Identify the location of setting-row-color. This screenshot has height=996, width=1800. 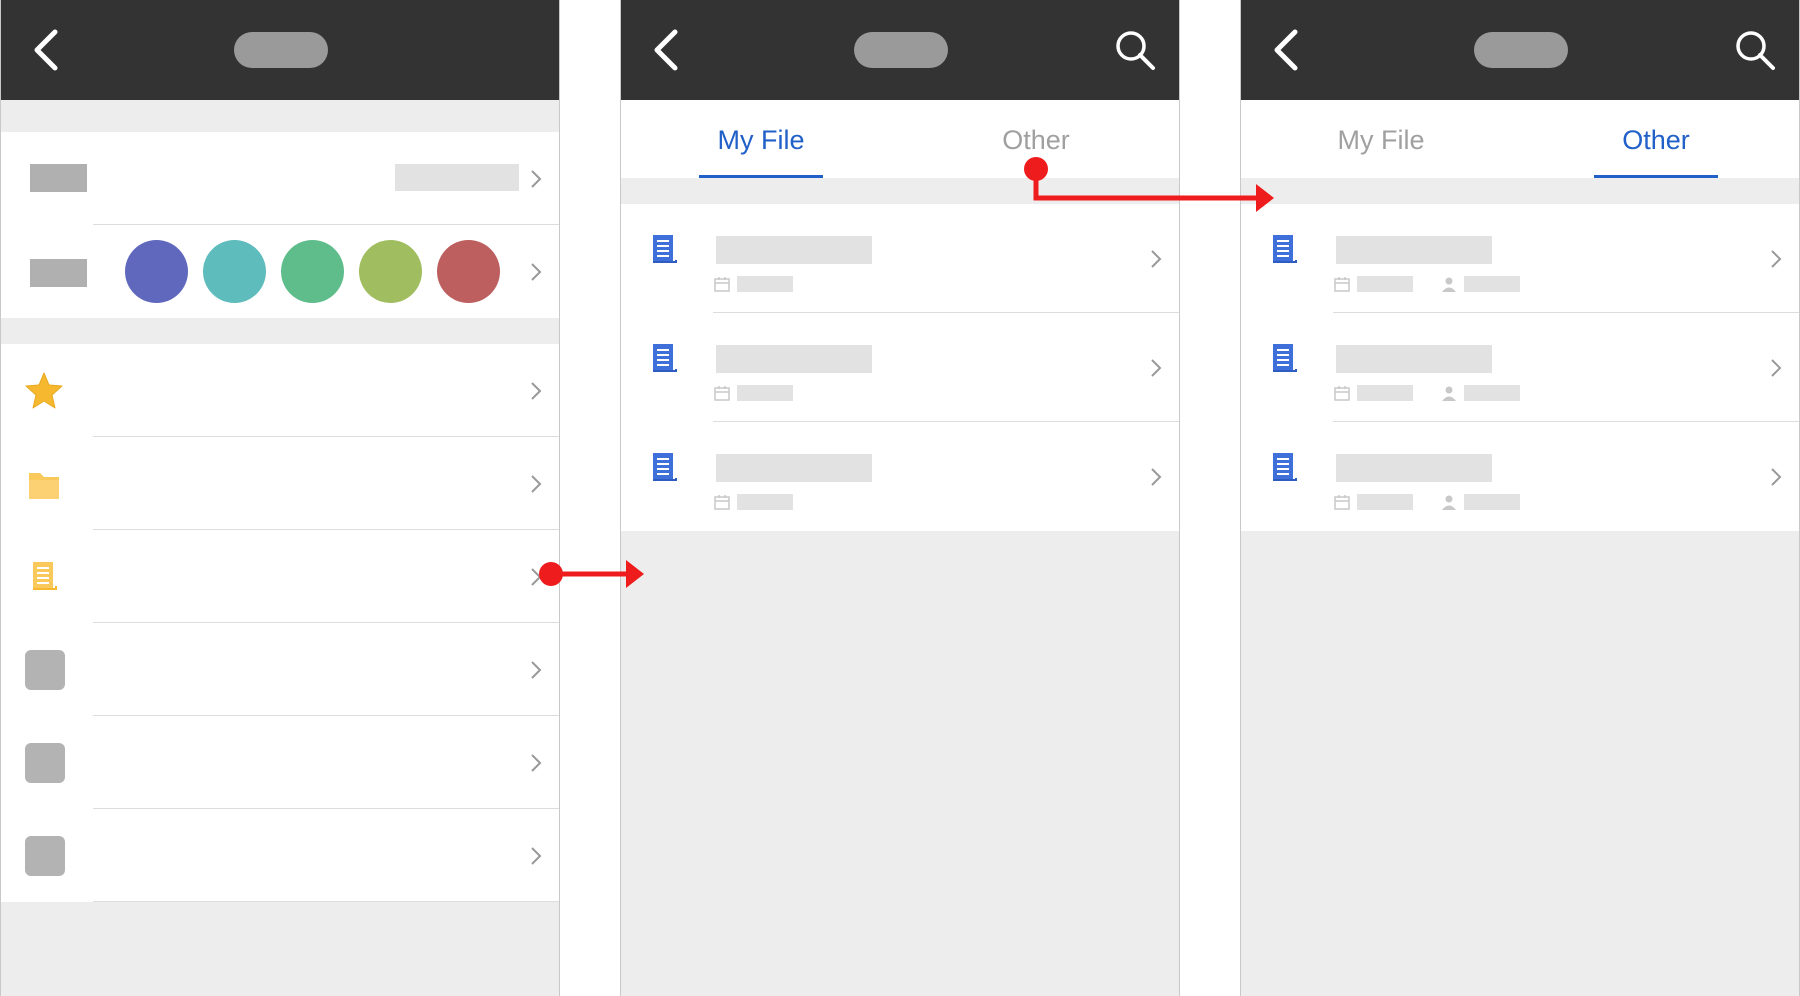
(280, 271).